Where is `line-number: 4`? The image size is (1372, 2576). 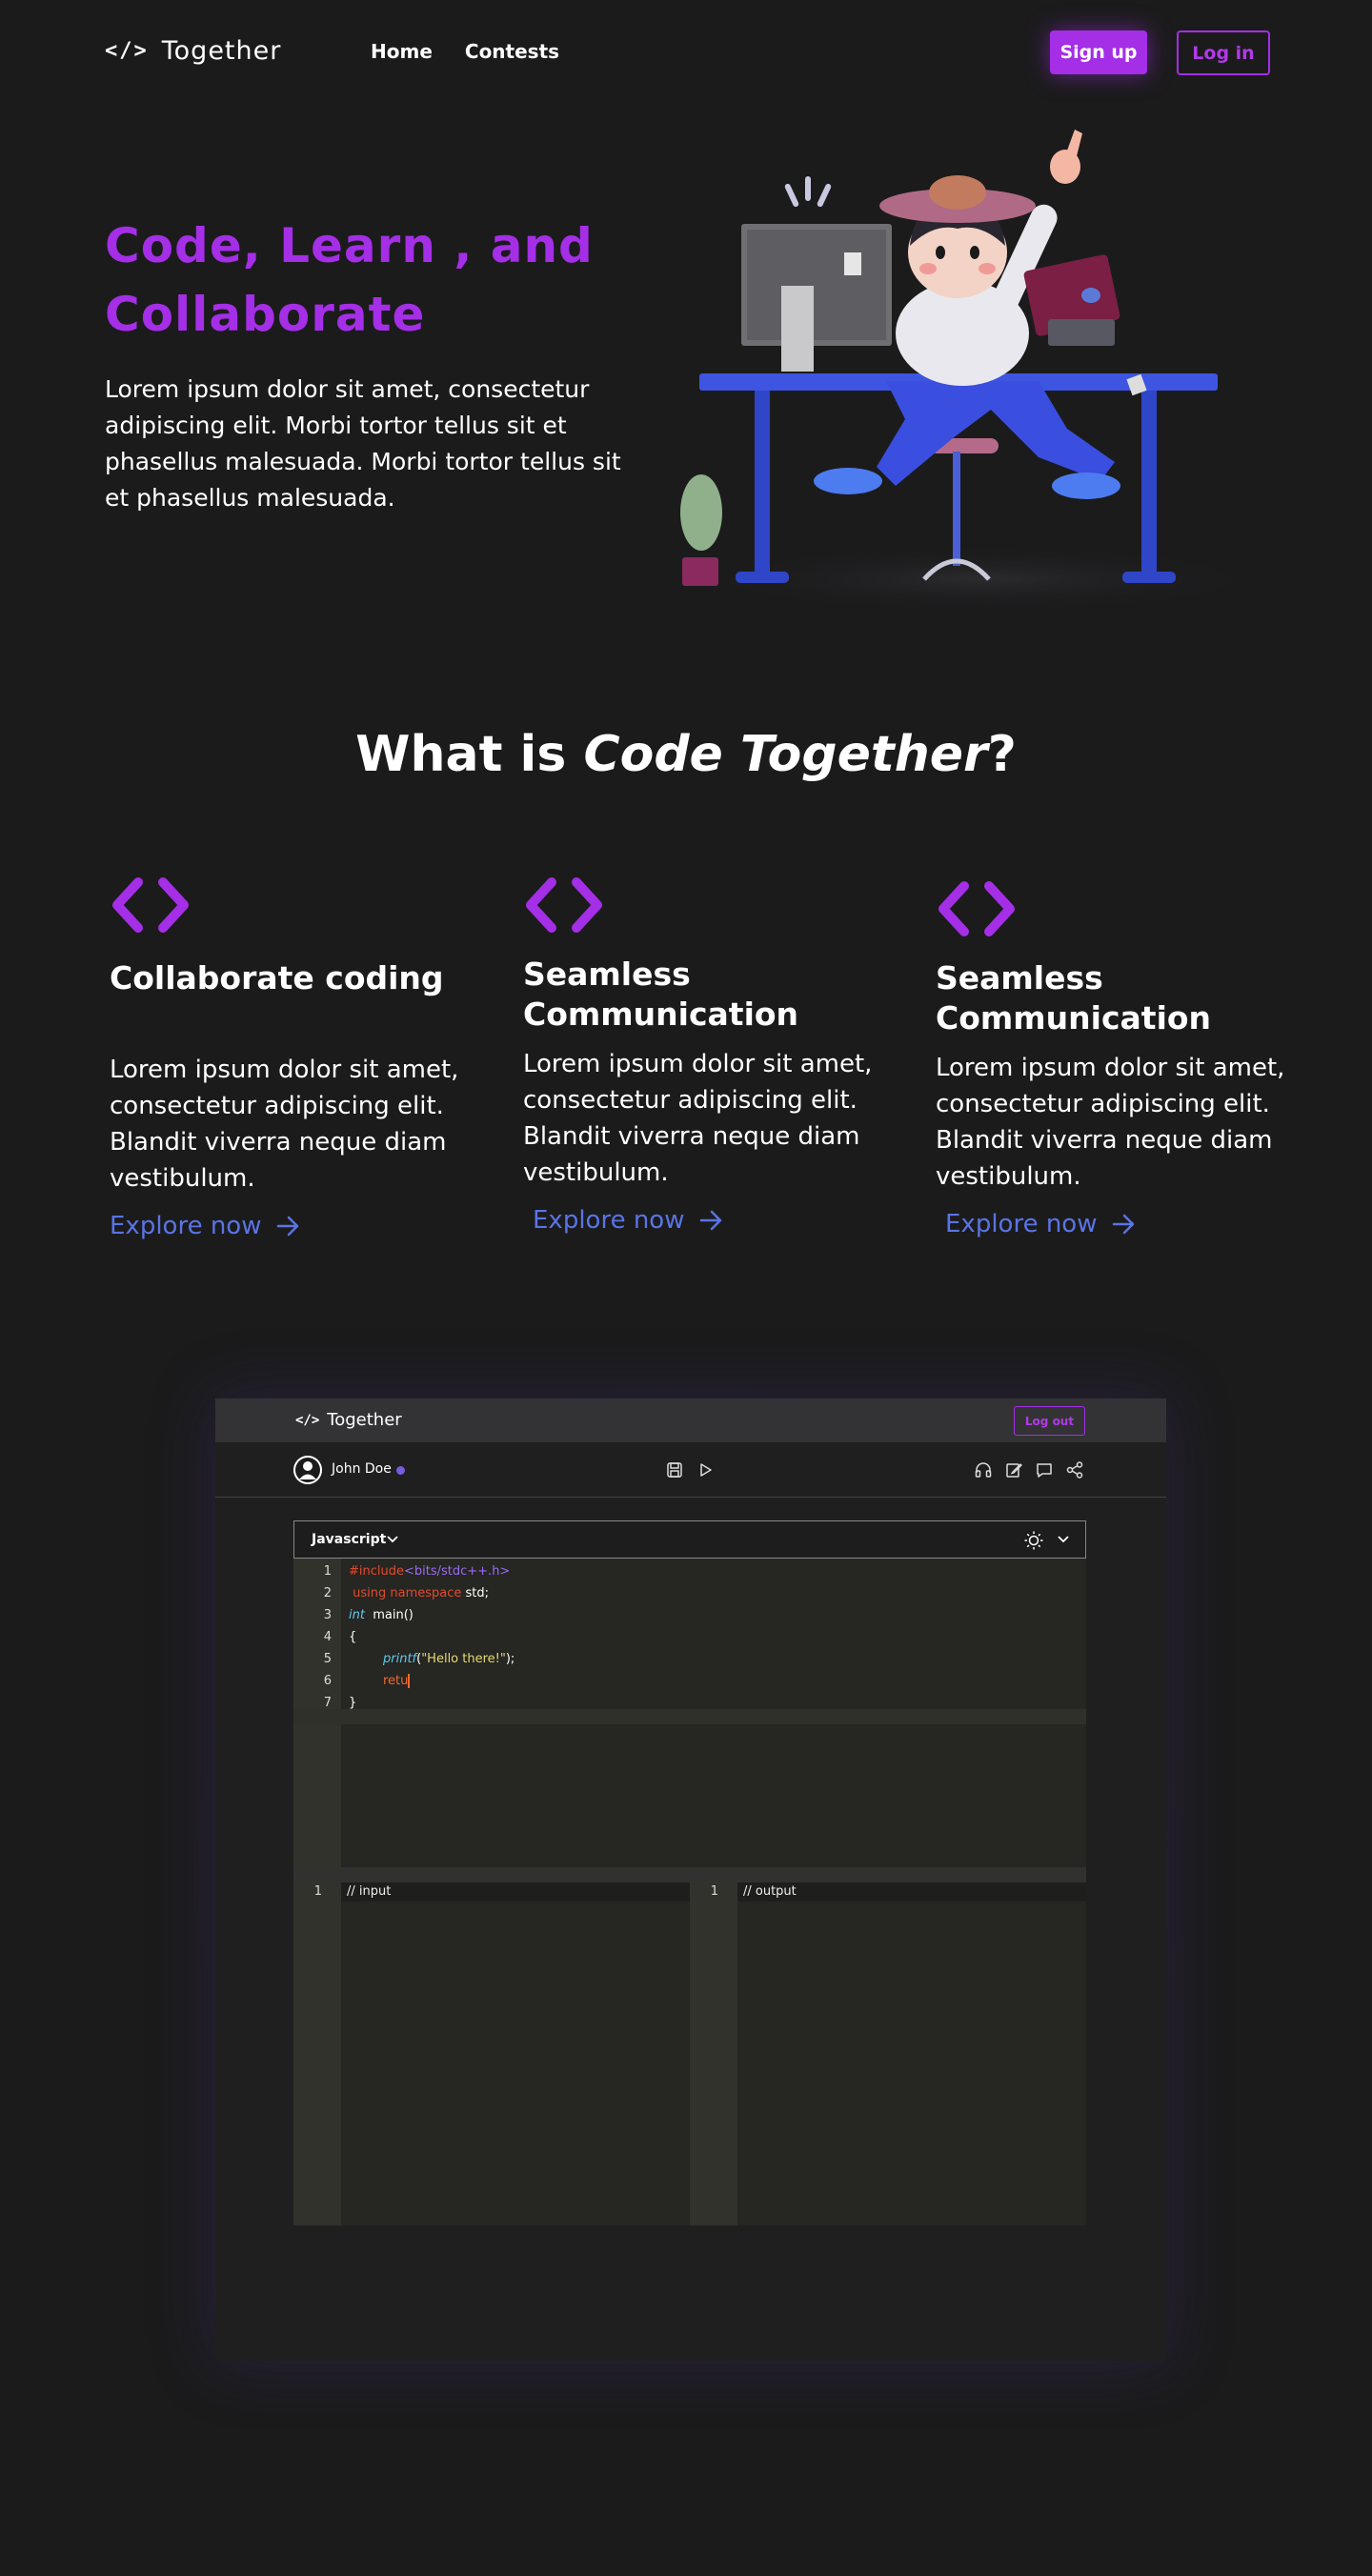 line-number: 4 is located at coordinates (327, 1637).